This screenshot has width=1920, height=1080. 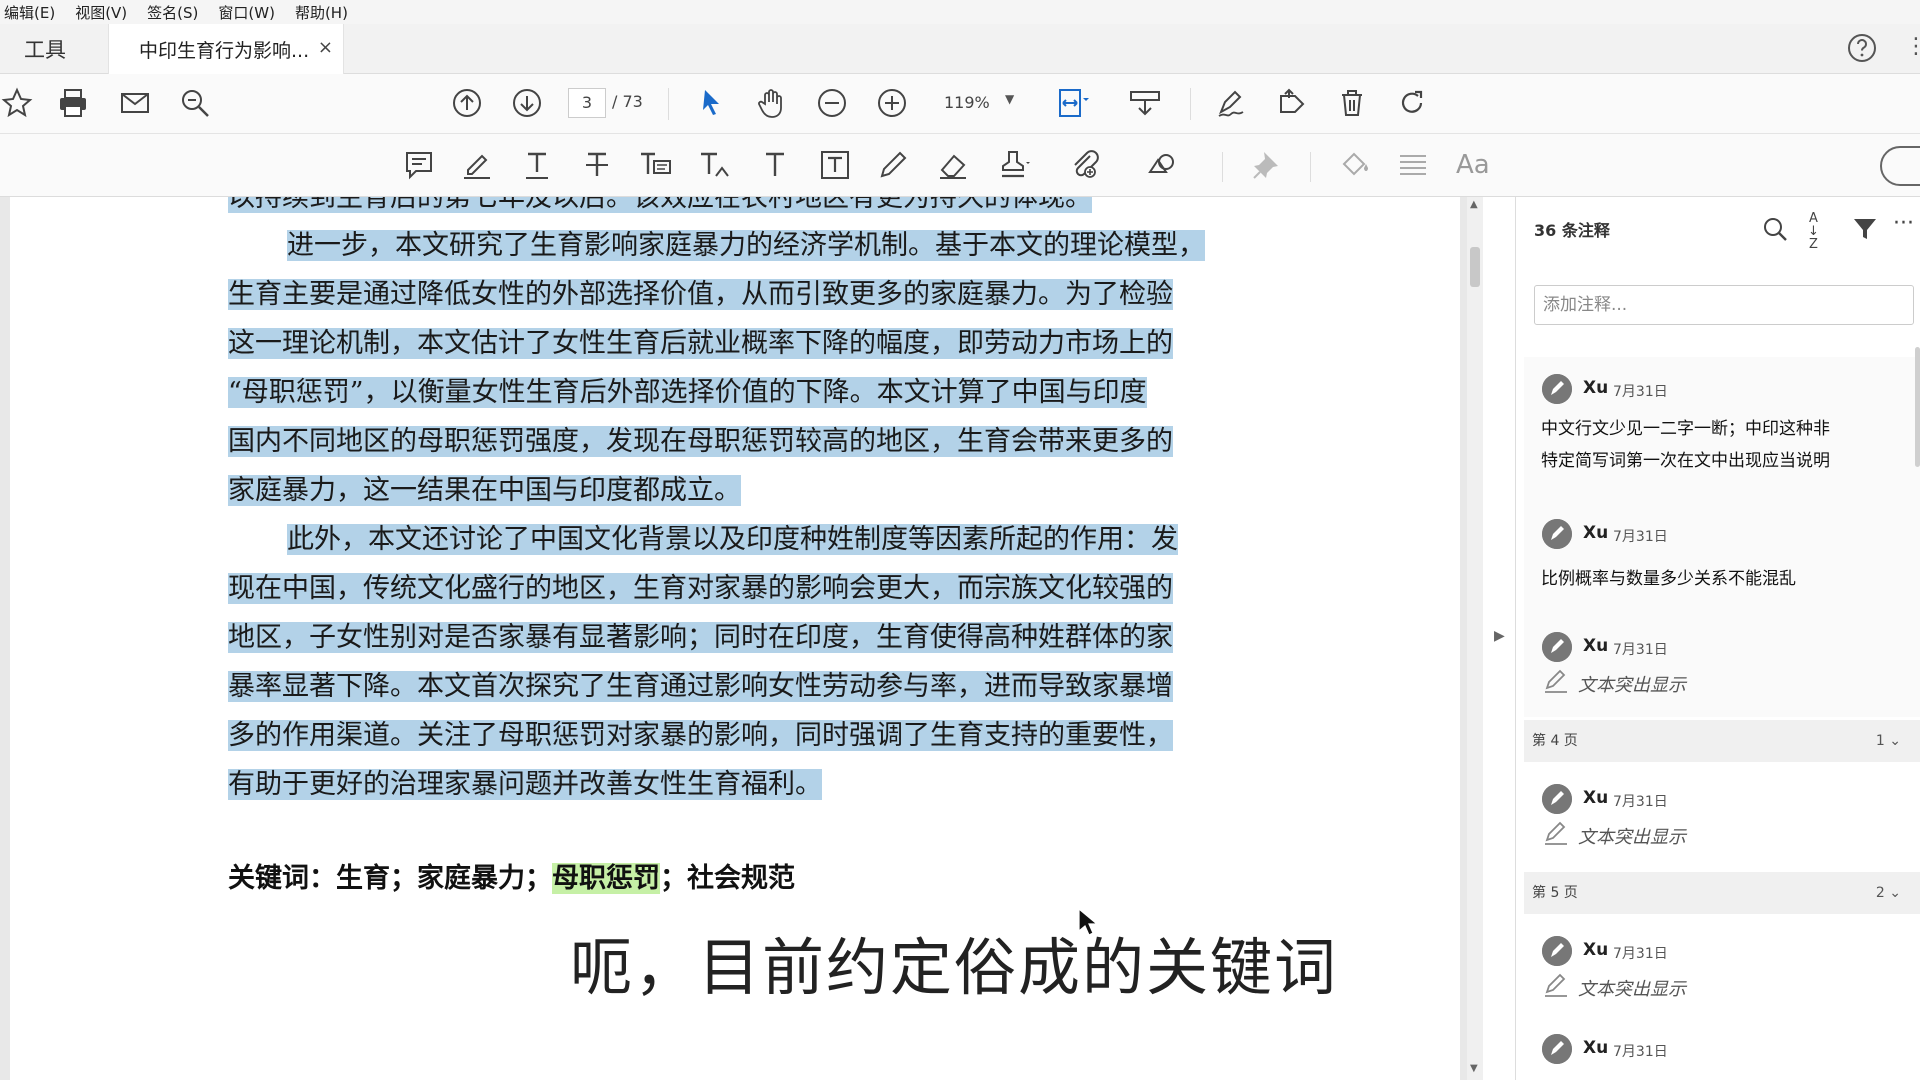 What do you see at coordinates (700, 735) in the screenshot?
I see `text-line: 多的作用渠道。关注了母职惩罚对家暴的影响，同时强调了生育支持的重要性，` at bounding box center [700, 735].